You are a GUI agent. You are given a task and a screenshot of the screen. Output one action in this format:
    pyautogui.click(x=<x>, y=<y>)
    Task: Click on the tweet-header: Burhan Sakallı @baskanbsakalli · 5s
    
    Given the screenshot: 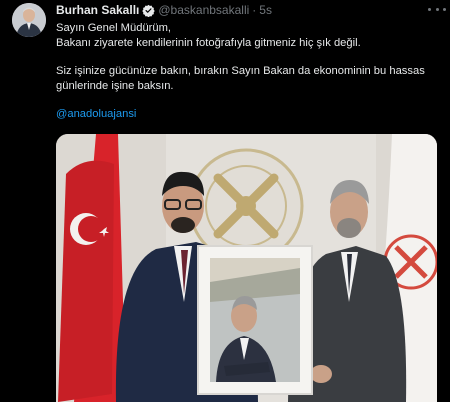 What is the action you would take?
    pyautogui.click(x=250, y=10)
    